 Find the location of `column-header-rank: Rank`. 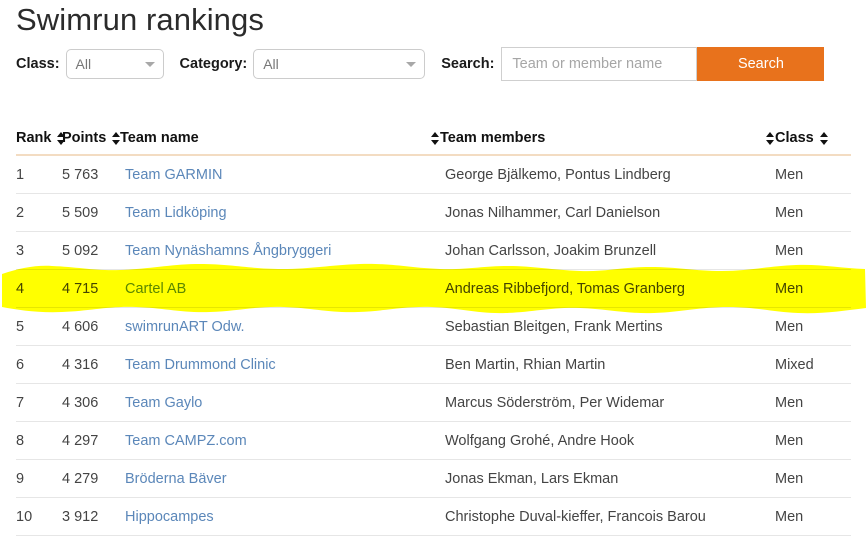

column-header-rank: Rank is located at coordinates (41, 143).